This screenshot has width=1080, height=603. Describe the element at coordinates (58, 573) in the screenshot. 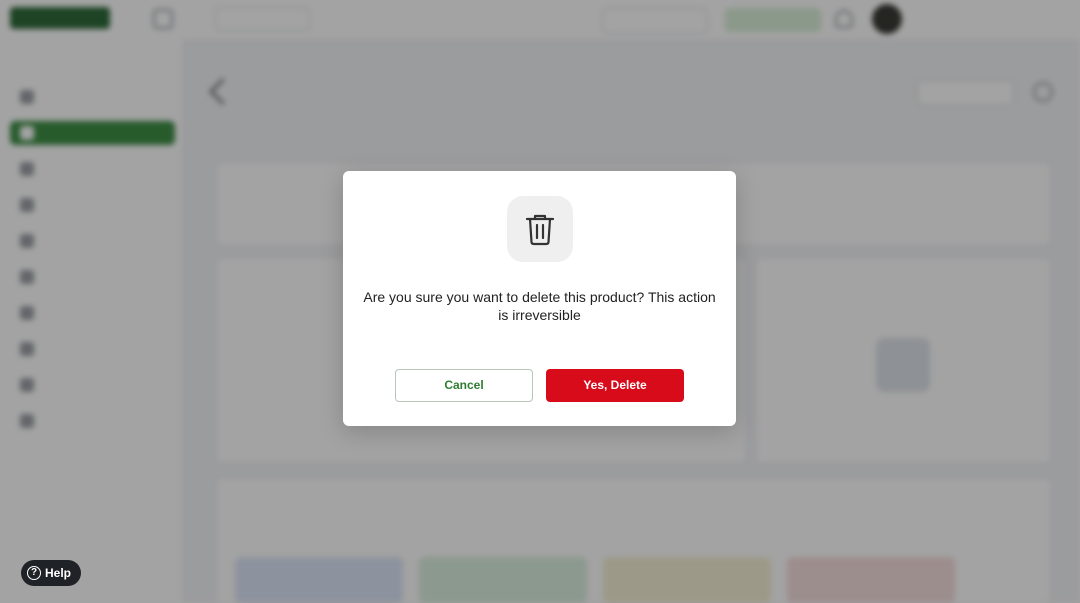

I see `help-label: Help` at that location.